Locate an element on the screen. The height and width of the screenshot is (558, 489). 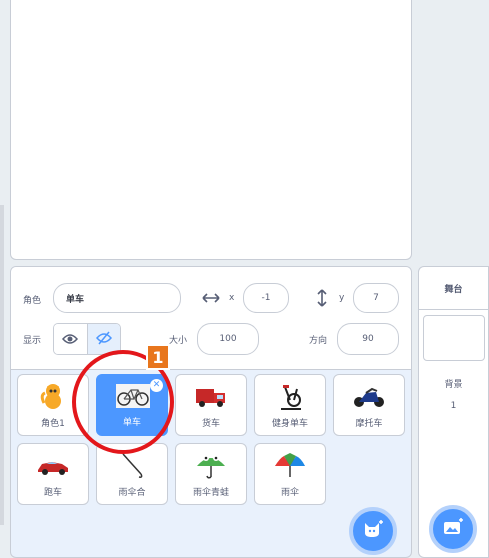
size-input: 100 is located at coordinates (228, 339).